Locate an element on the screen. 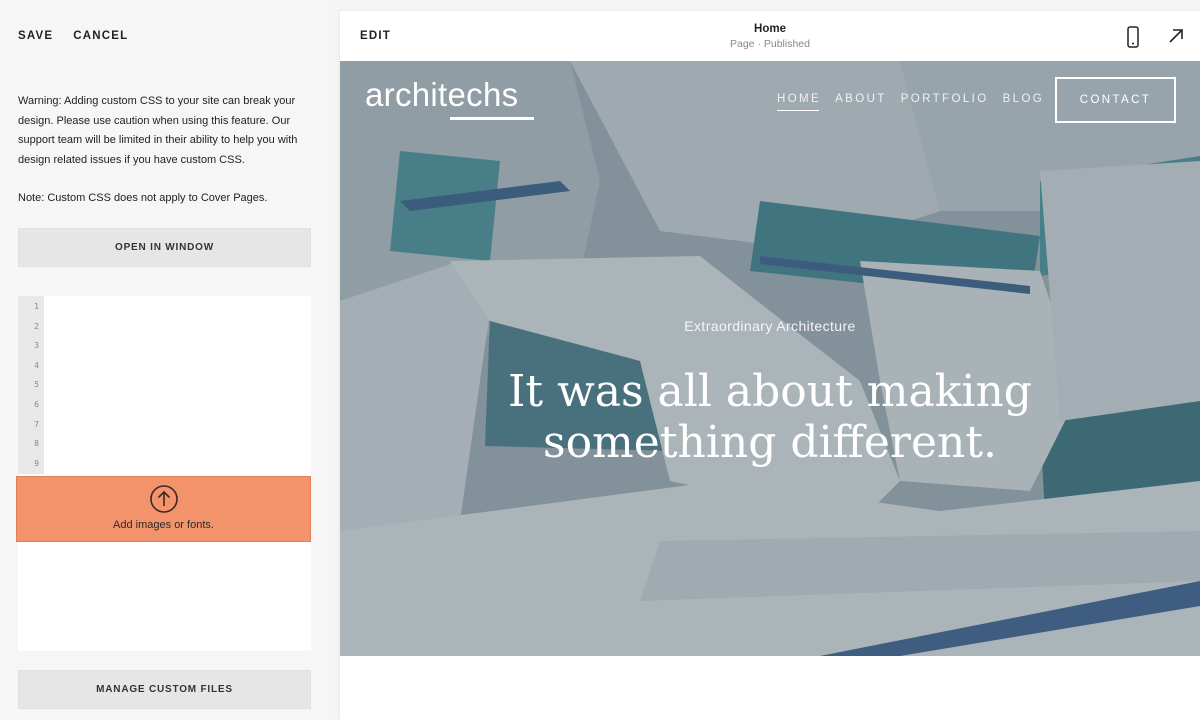 Image resolution: width=1200 pixels, height=720 pixels. page-status: Page · Published is located at coordinates (770, 44).